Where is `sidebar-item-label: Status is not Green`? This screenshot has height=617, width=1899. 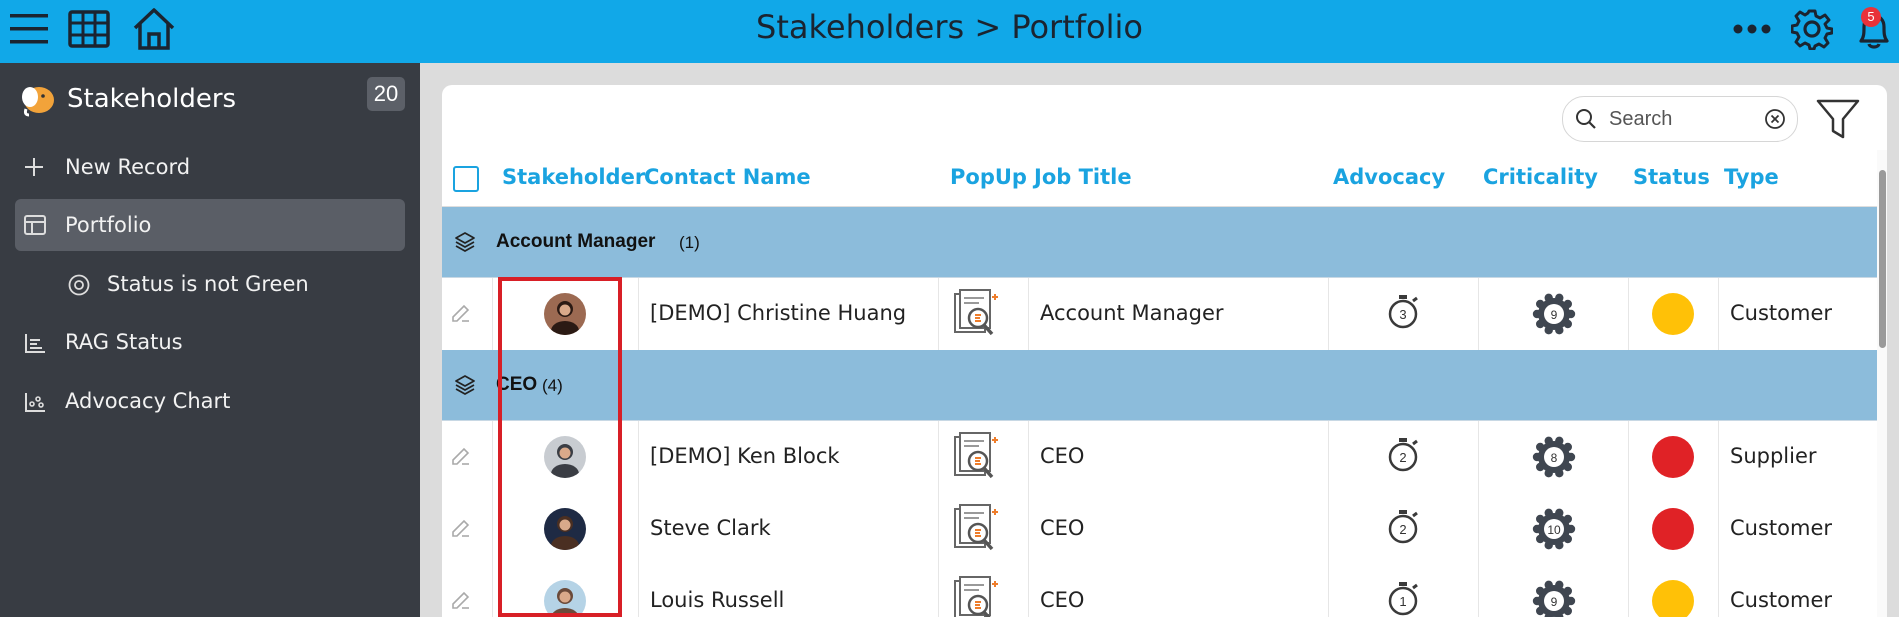 sidebar-item-label: Status is not Green is located at coordinates (208, 284).